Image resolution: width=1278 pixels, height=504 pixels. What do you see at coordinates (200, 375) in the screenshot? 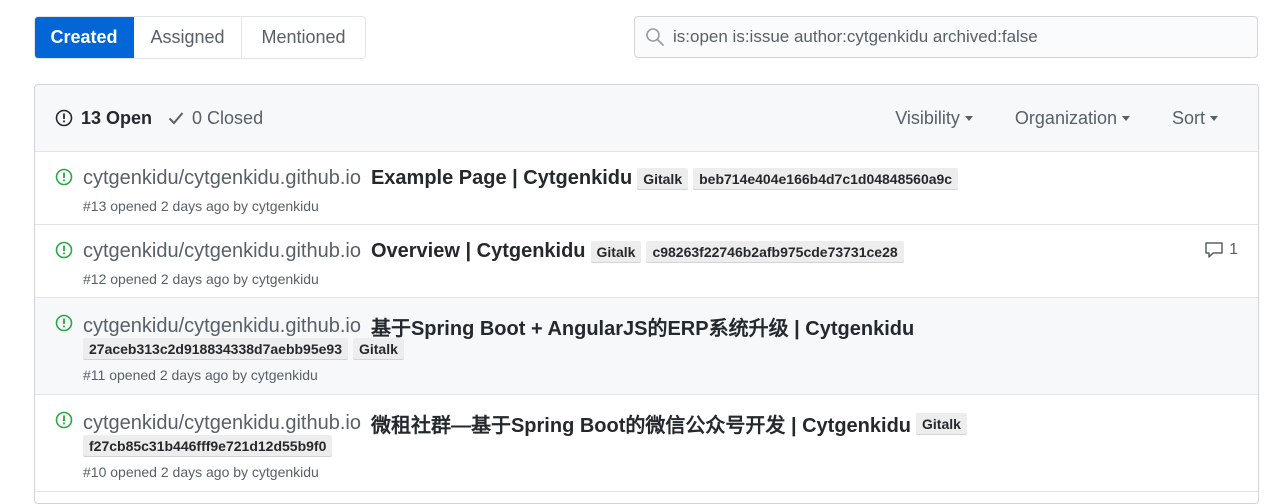
I see `issue-meta: #11 opened 2 days ago by cytgenkidu` at bounding box center [200, 375].